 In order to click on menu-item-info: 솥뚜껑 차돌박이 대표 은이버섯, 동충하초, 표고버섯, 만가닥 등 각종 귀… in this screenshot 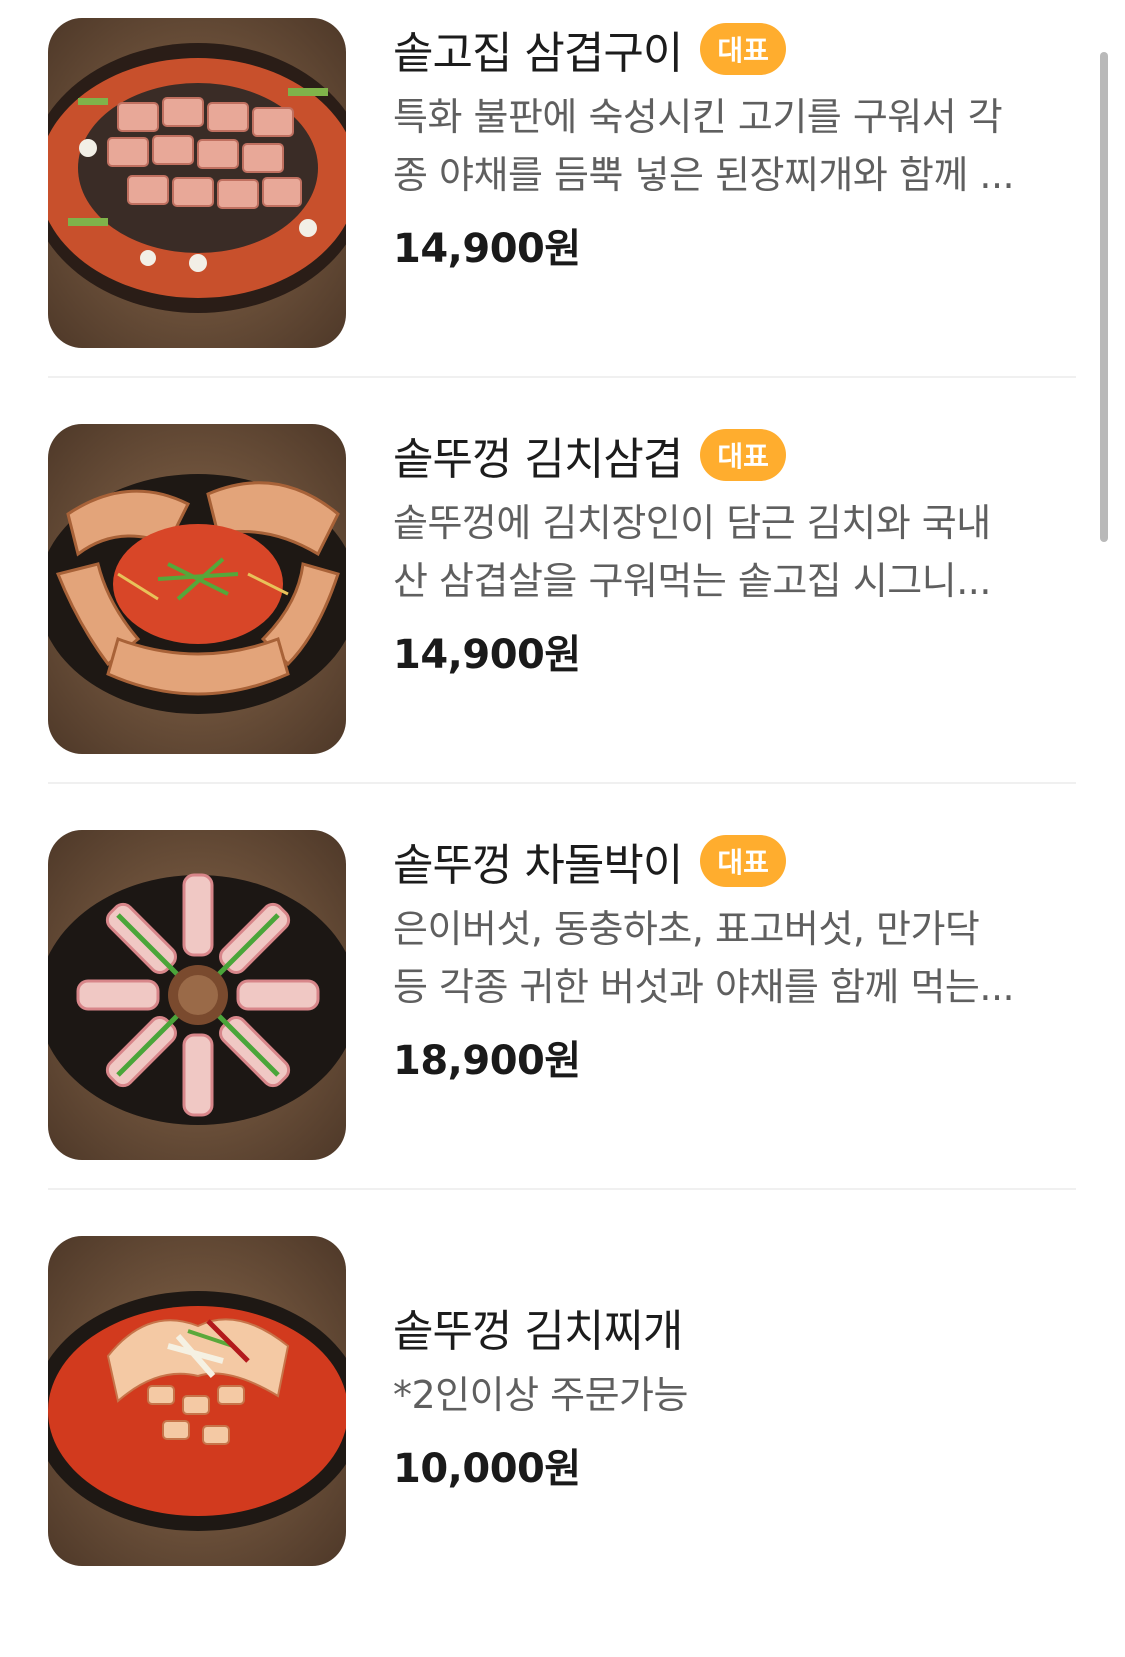, I will do `click(735, 958)`.